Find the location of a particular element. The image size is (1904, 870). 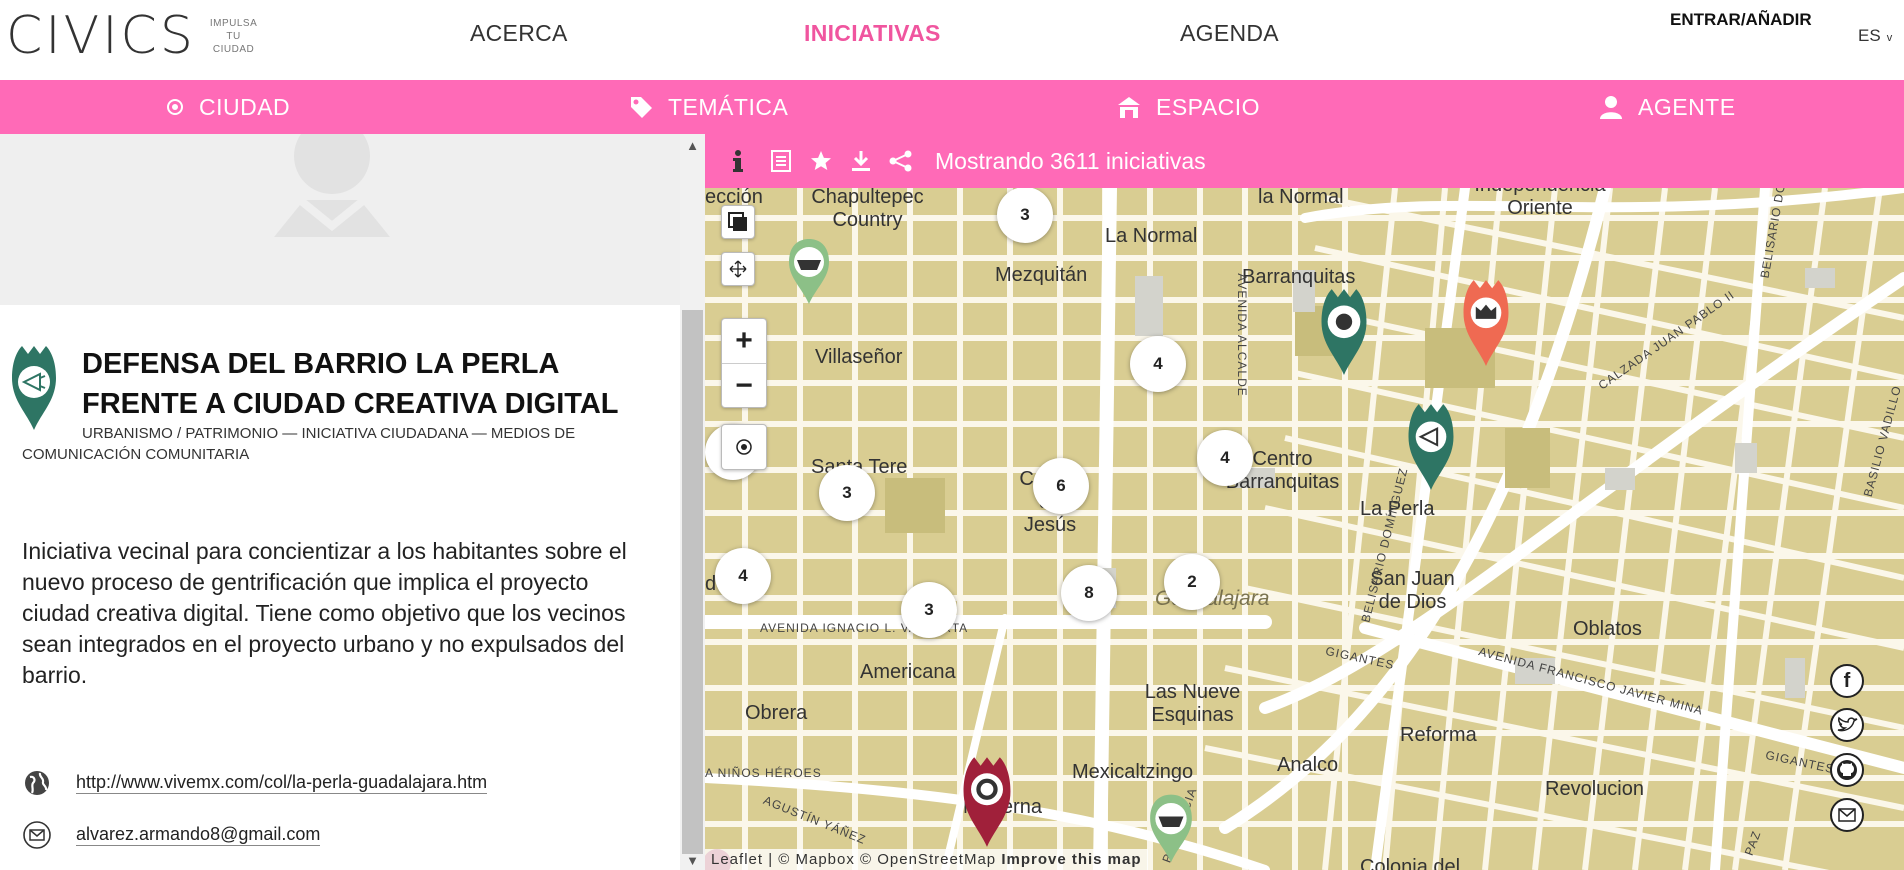

twitter-icon is located at coordinates (1847, 724).